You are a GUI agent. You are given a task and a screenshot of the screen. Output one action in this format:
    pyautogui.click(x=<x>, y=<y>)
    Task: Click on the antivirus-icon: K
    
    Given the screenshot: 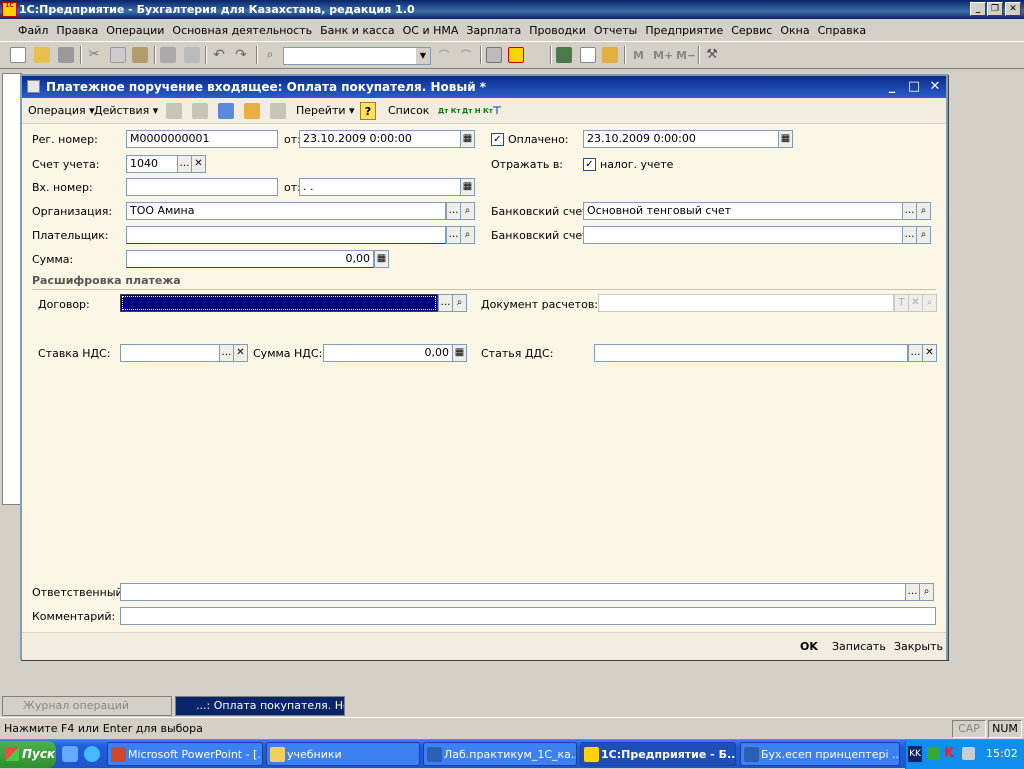 What is the action you would take?
    pyautogui.click(x=950, y=753)
    